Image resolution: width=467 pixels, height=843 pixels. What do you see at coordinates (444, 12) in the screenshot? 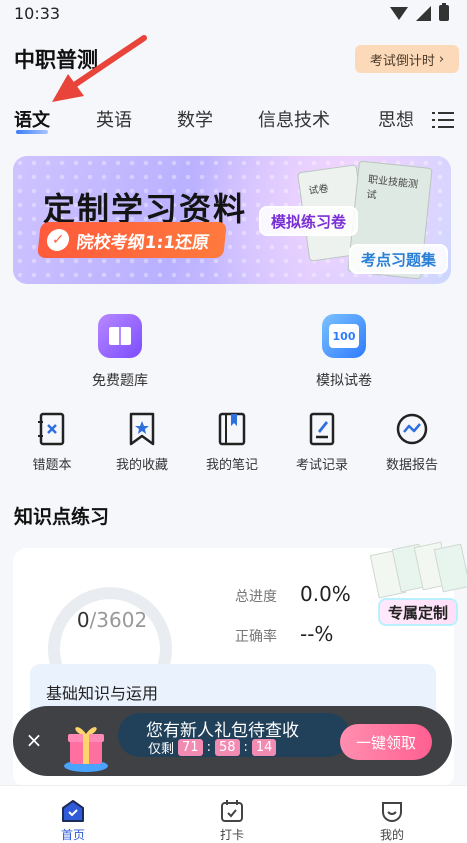
I see `battery-icon` at bounding box center [444, 12].